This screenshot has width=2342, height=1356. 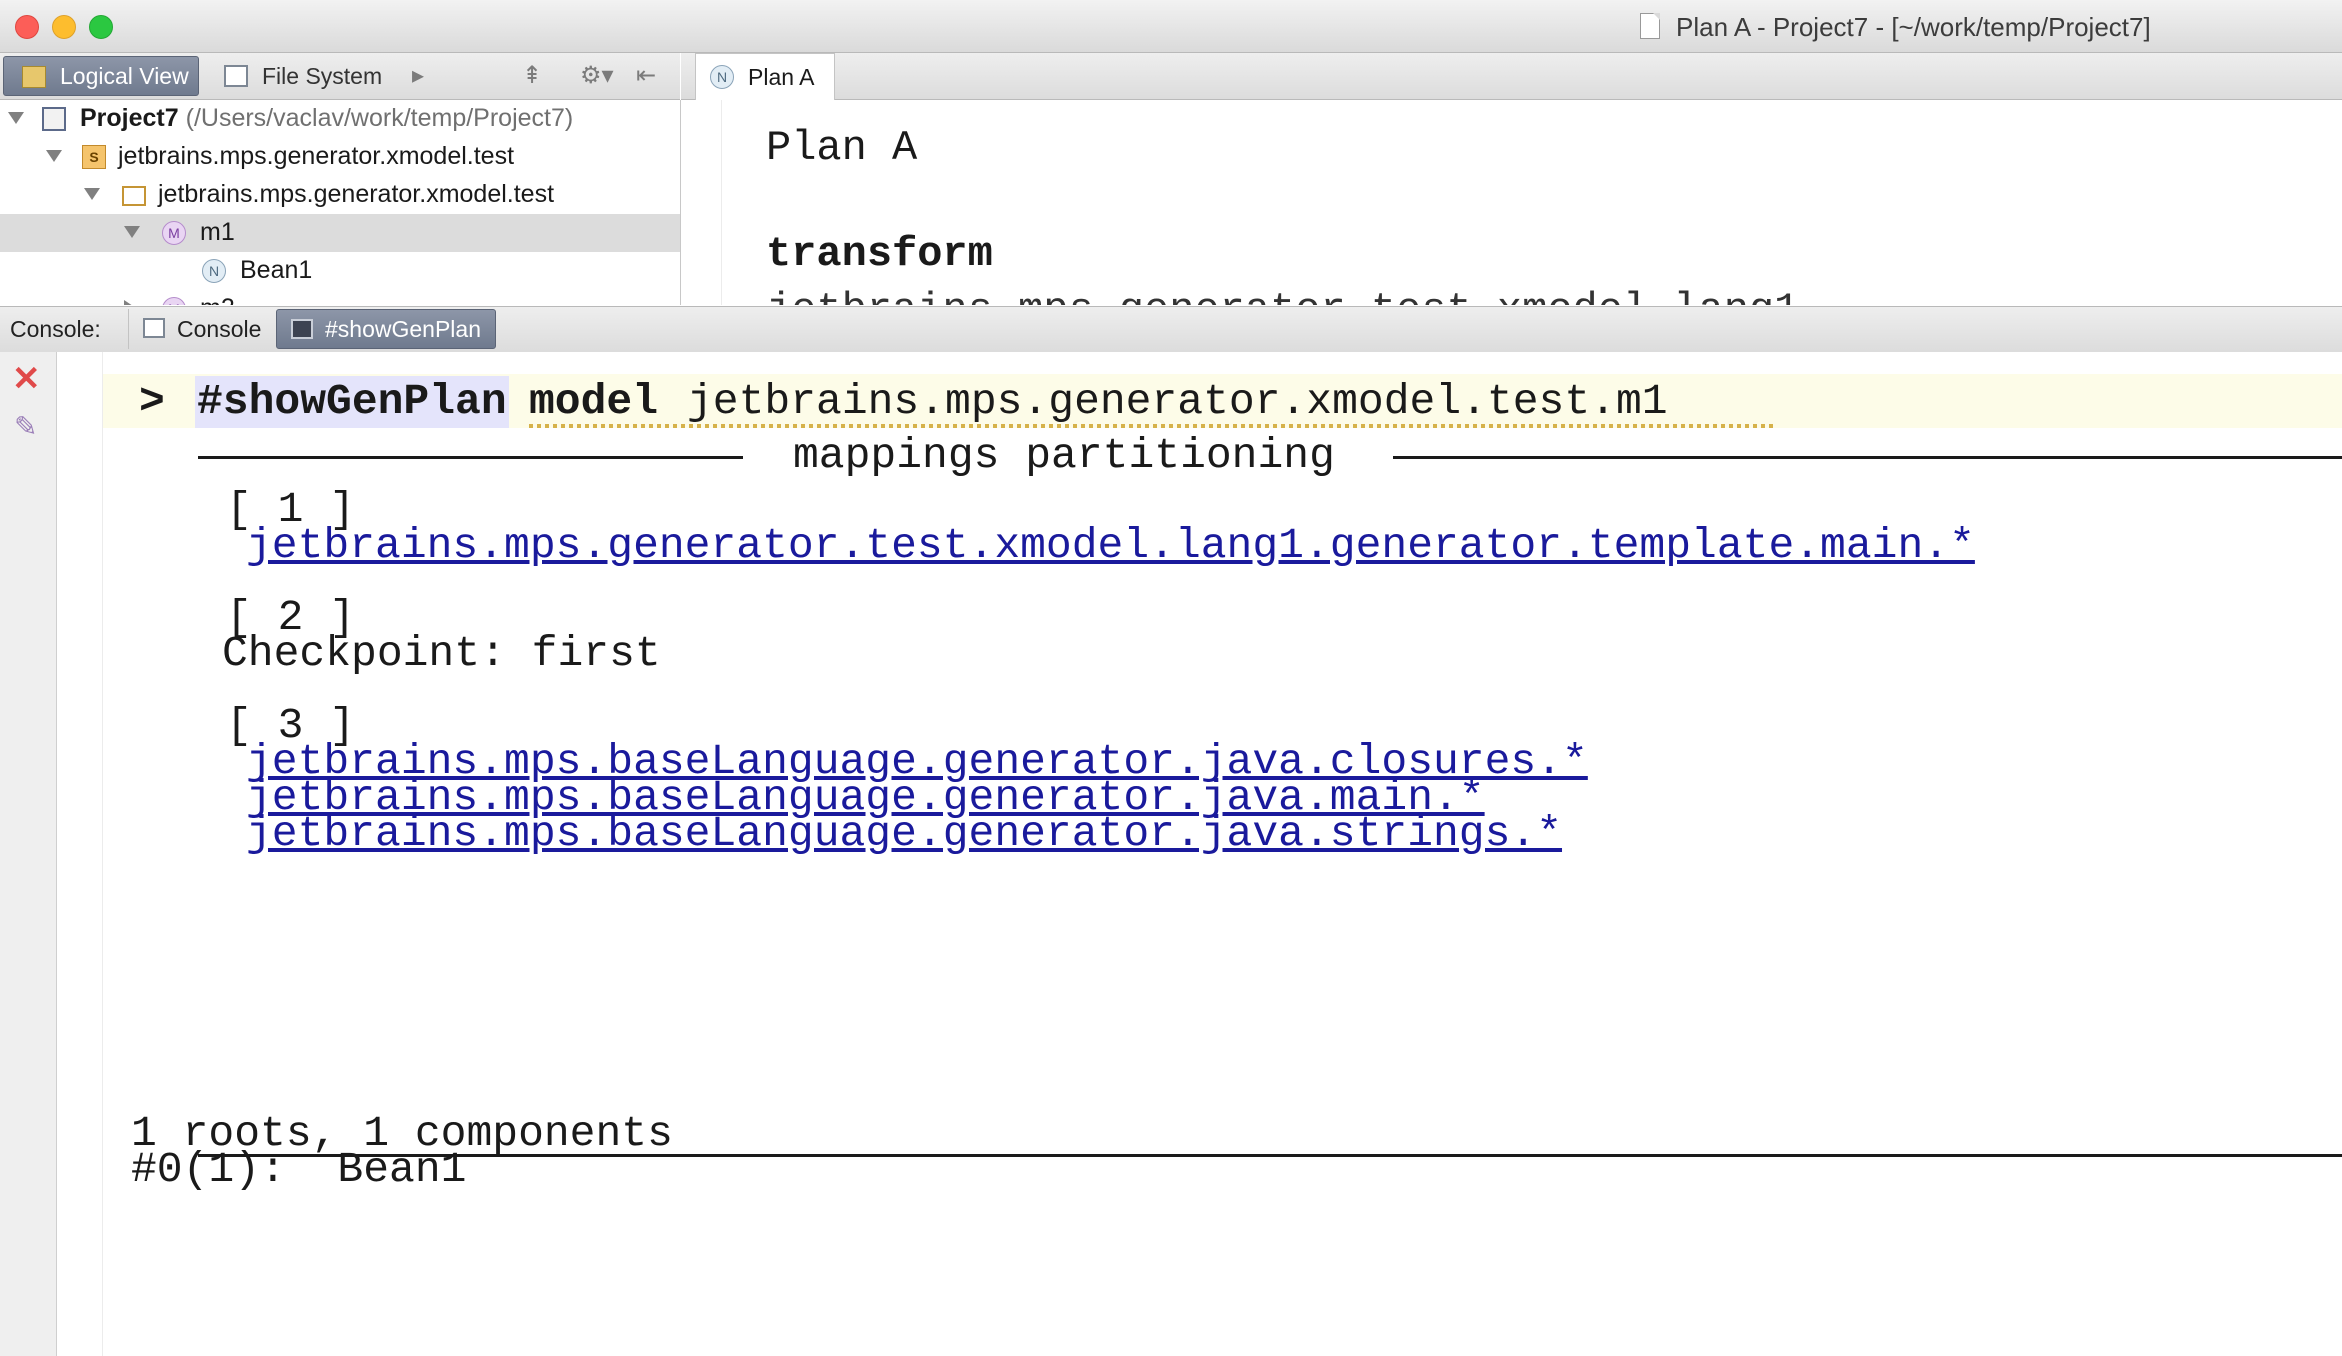 I want to click on command-keyword: model, so click(x=593, y=402).